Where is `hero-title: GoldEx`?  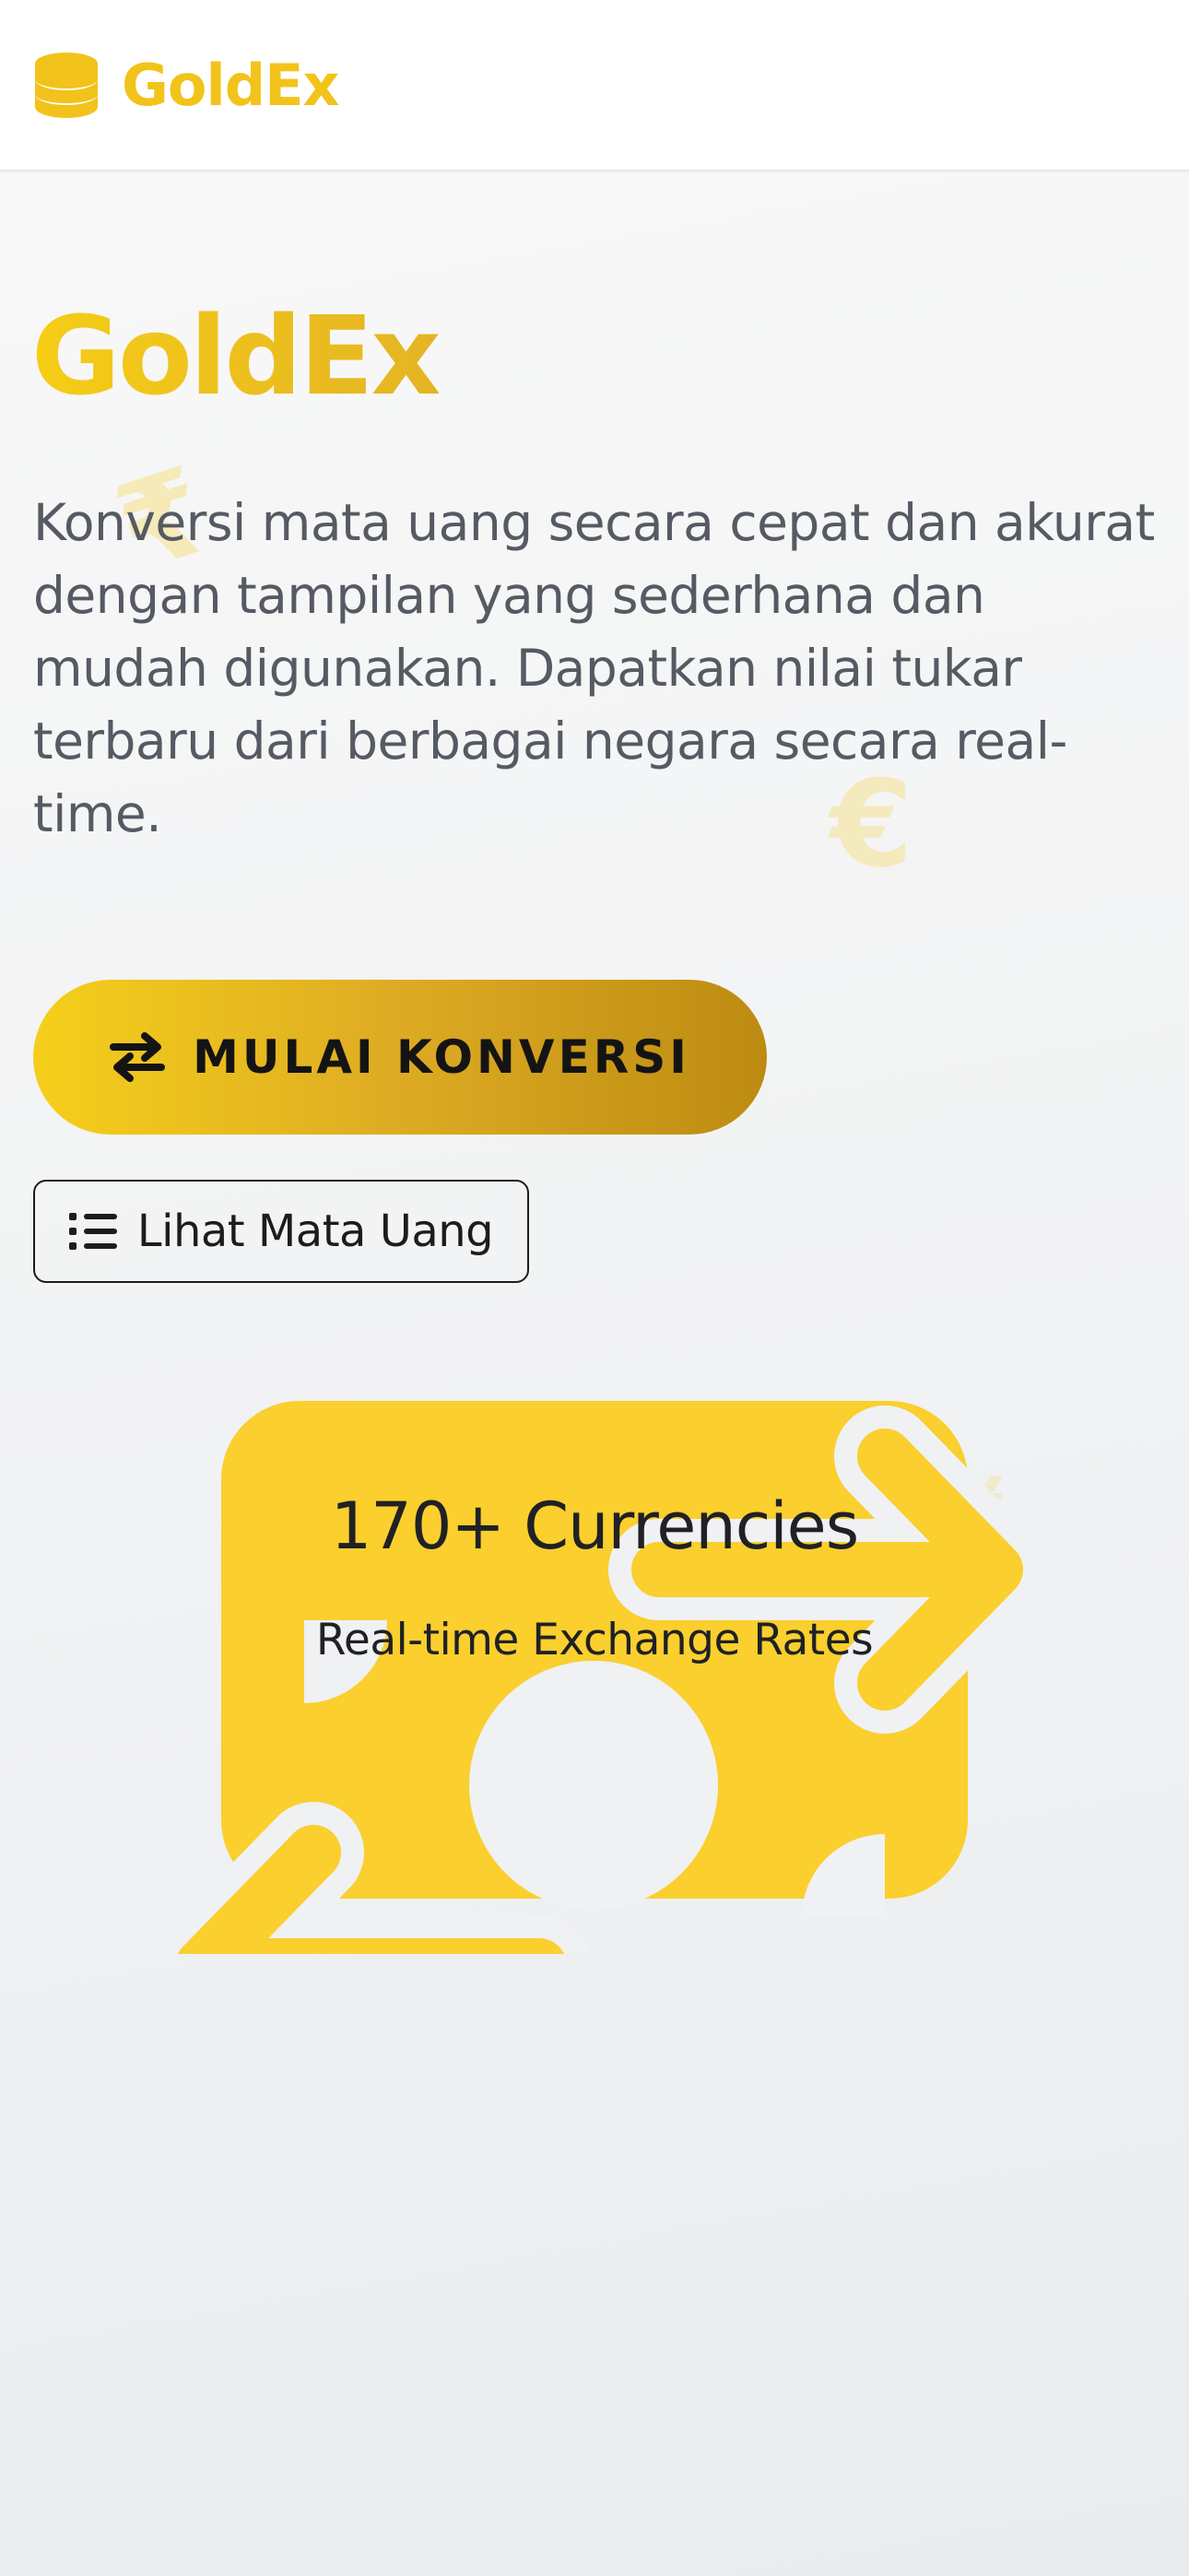 hero-title: GoldEx is located at coordinates (236, 355).